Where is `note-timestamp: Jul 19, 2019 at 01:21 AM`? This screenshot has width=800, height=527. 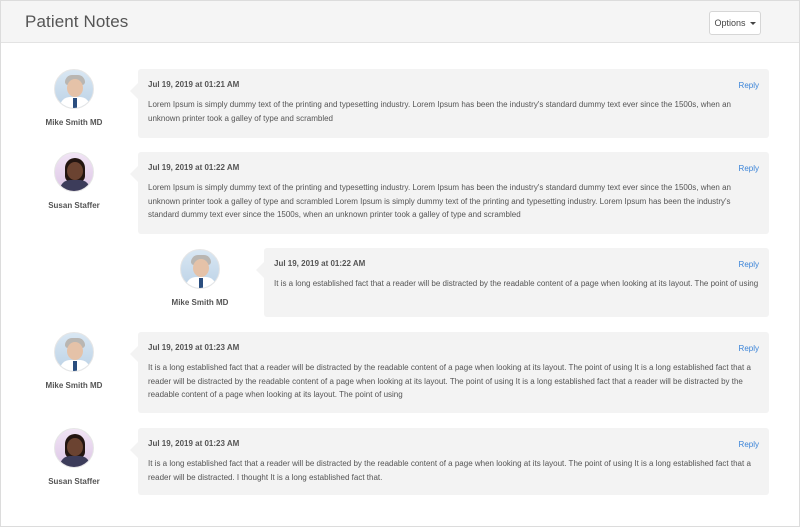 note-timestamp: Jul 19, 2019 at 01:21 AM is located at coordinates (194, 84).